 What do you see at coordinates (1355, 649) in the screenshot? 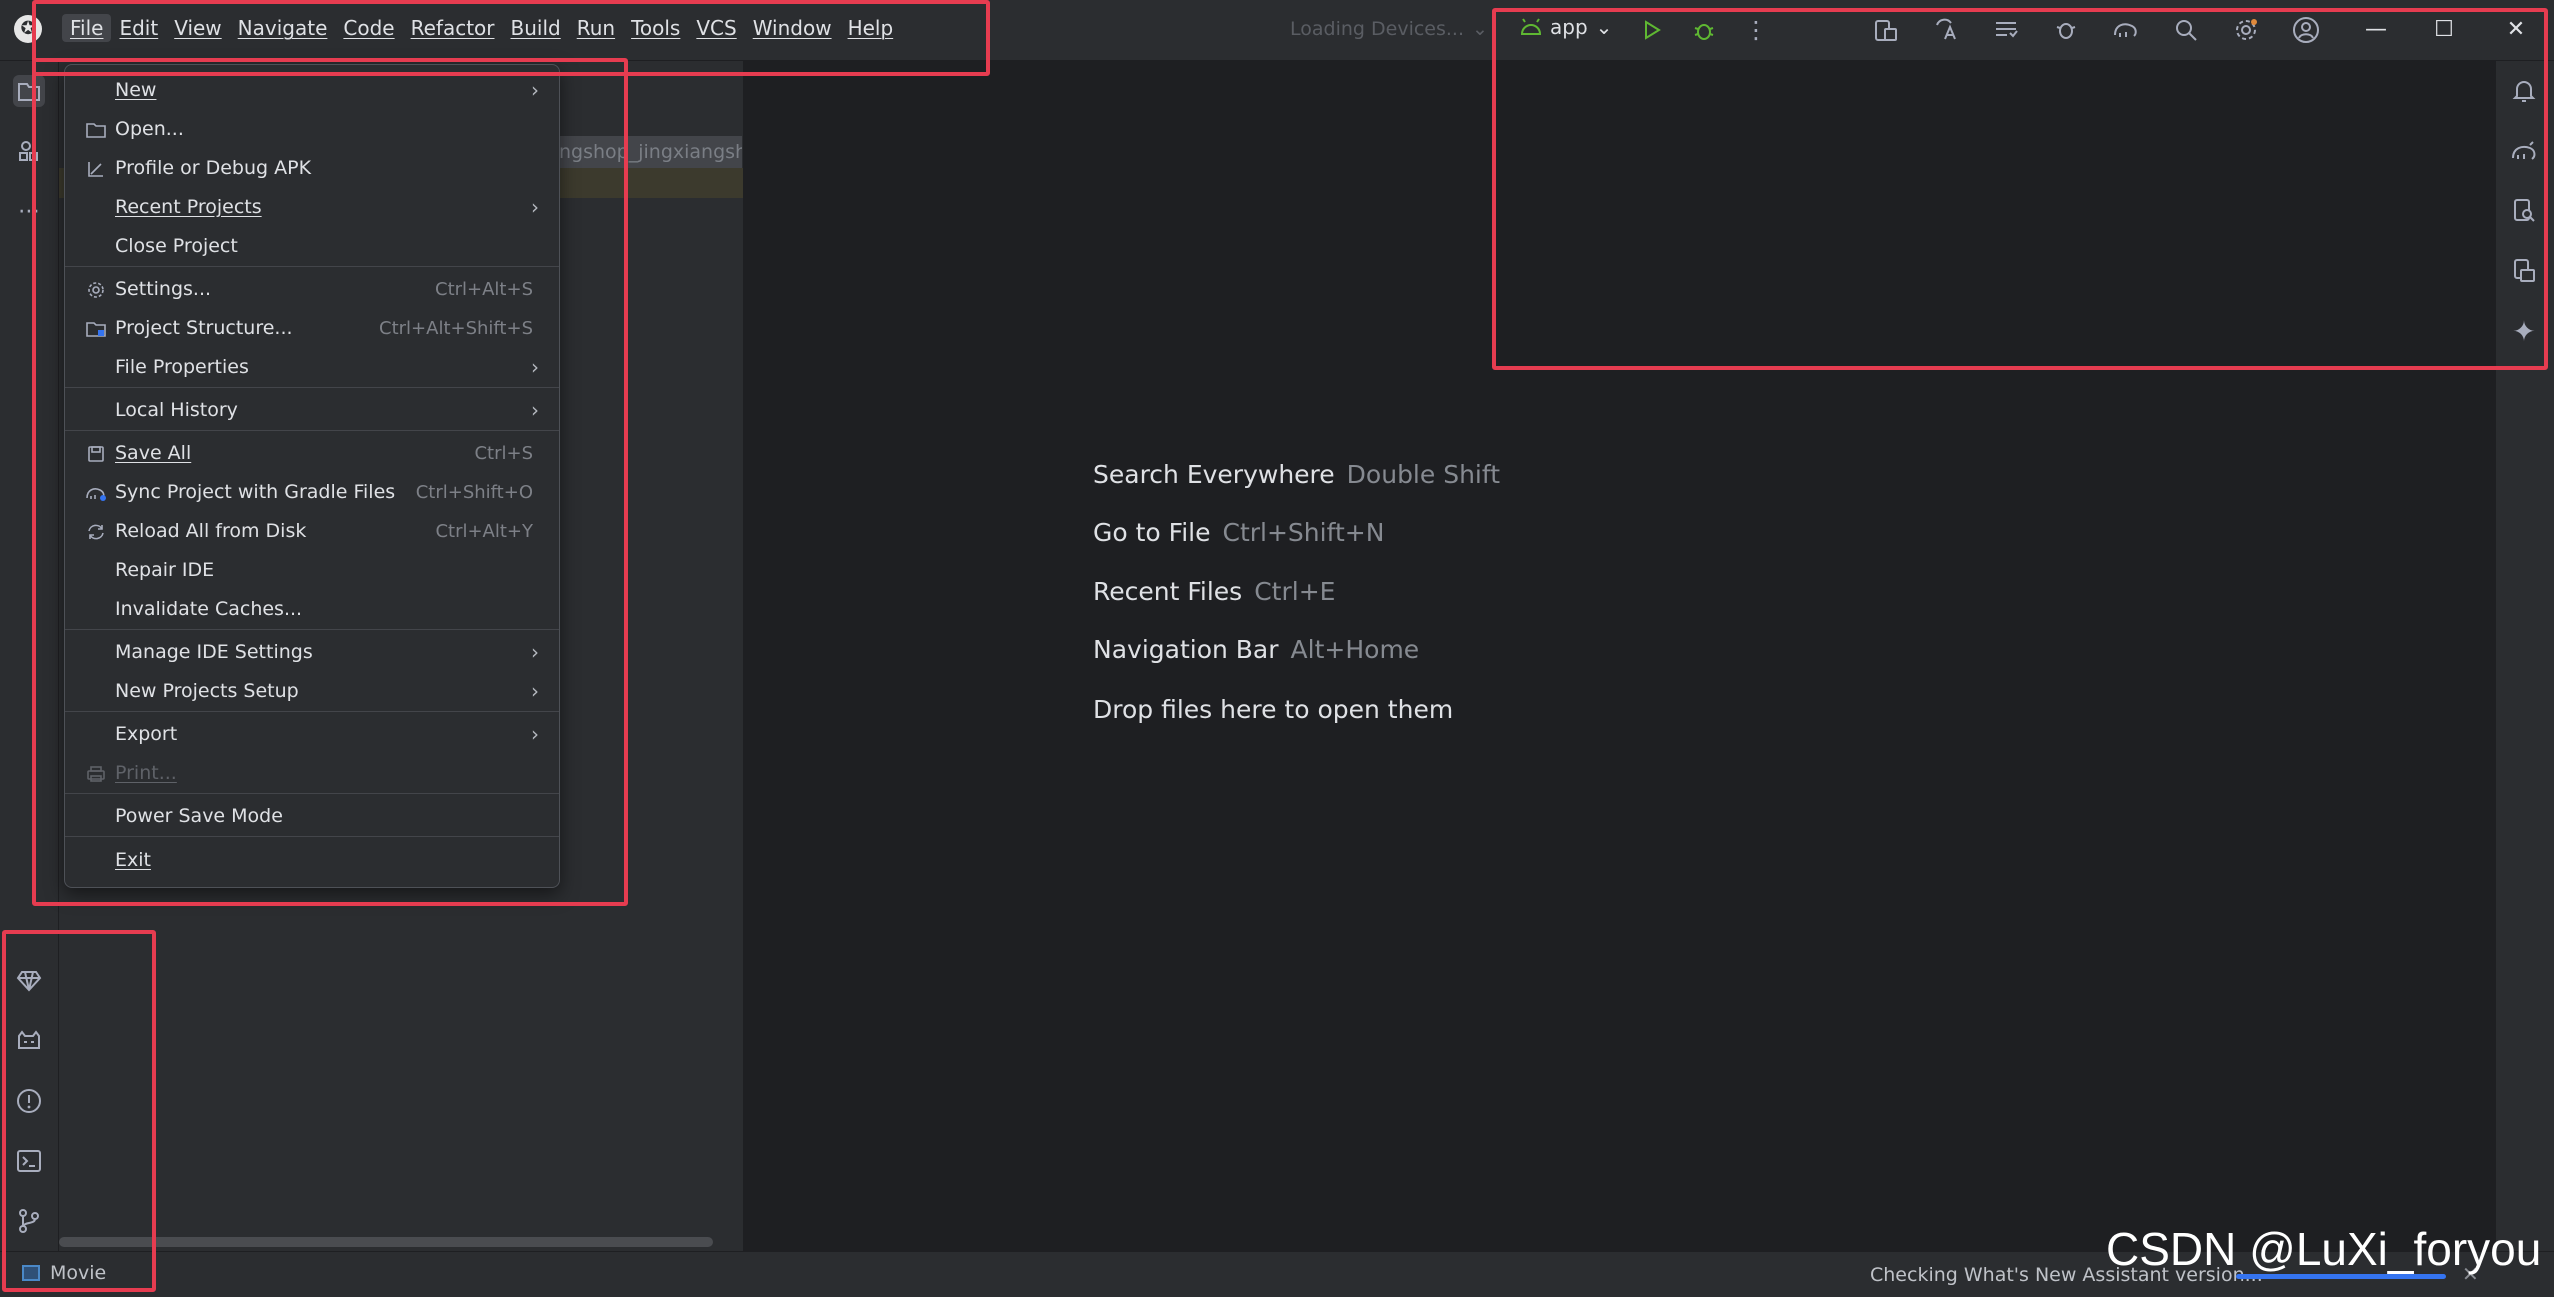
I see `hint-shortcut: Alt+Home` at bounding box center [1355, 649].